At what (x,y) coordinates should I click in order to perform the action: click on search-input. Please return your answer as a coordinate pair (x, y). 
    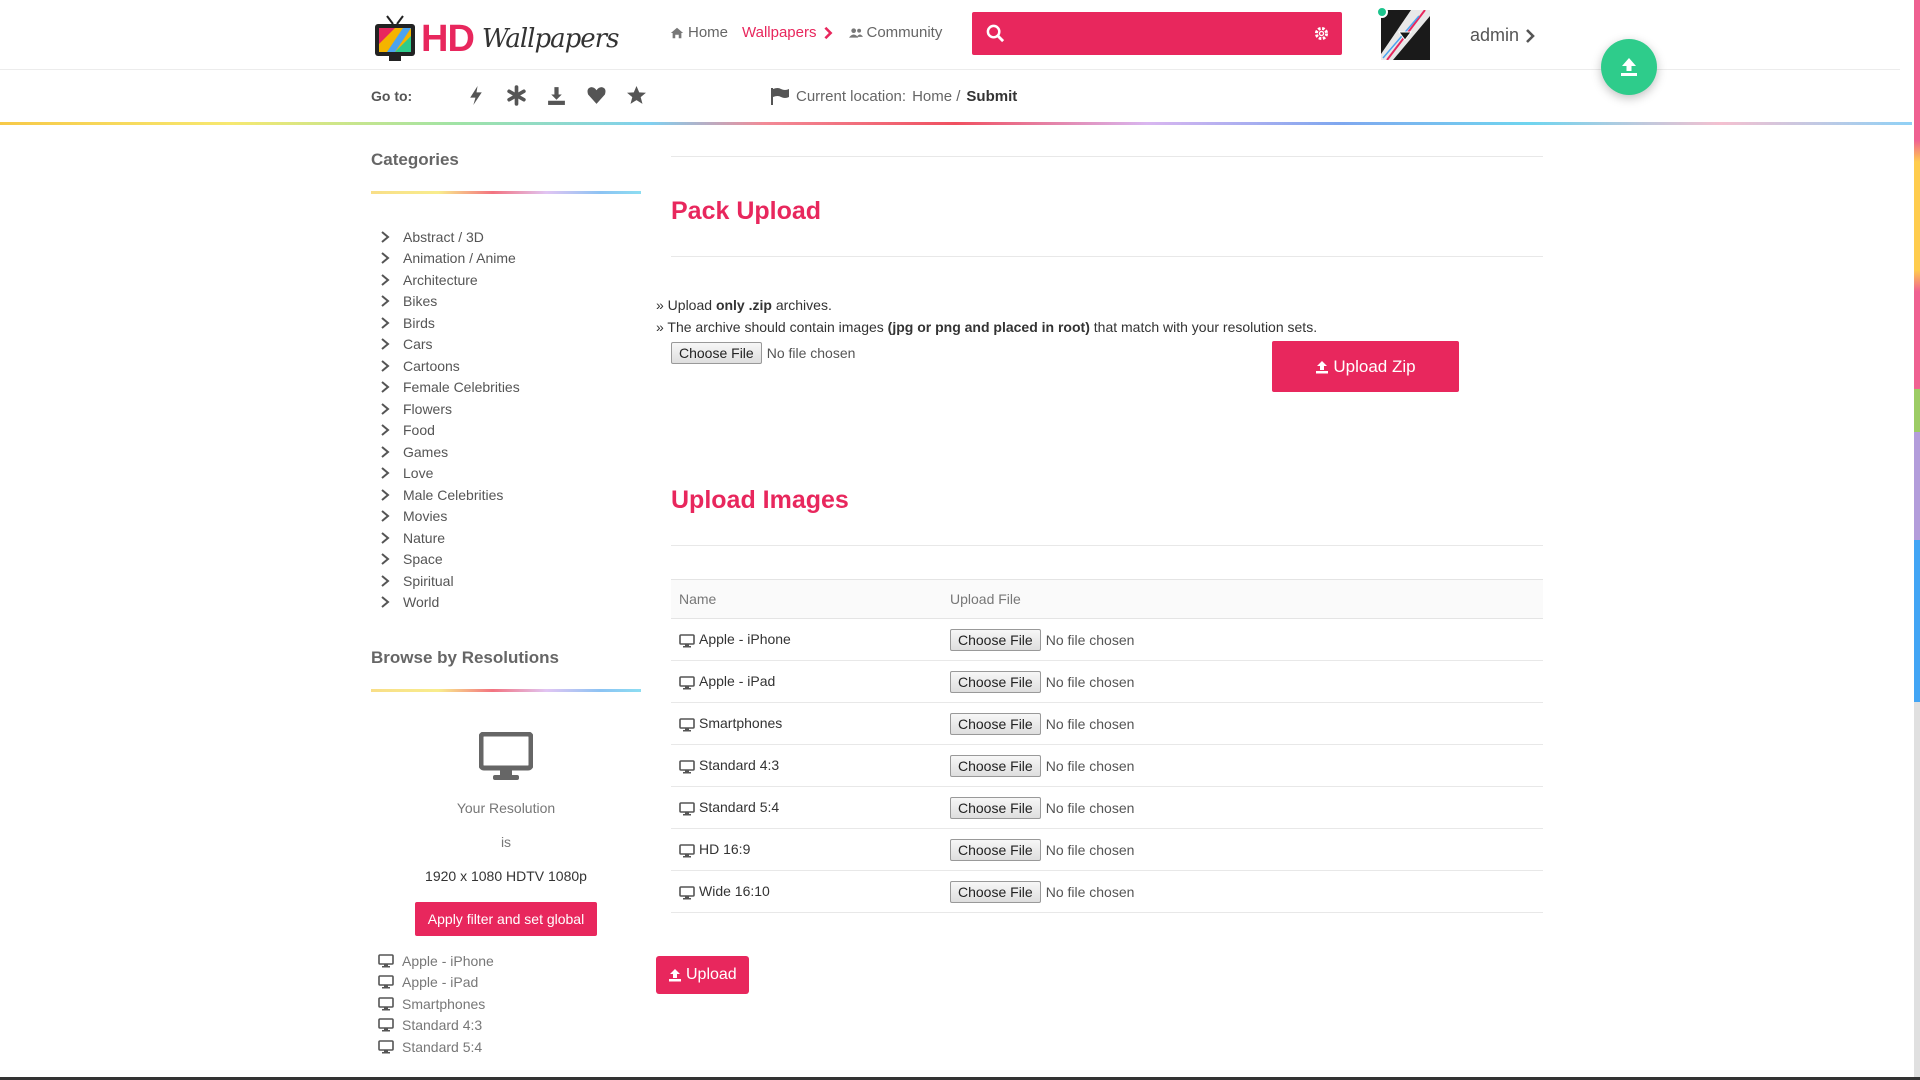
    Looking at the image, I should click on (1157, 33).